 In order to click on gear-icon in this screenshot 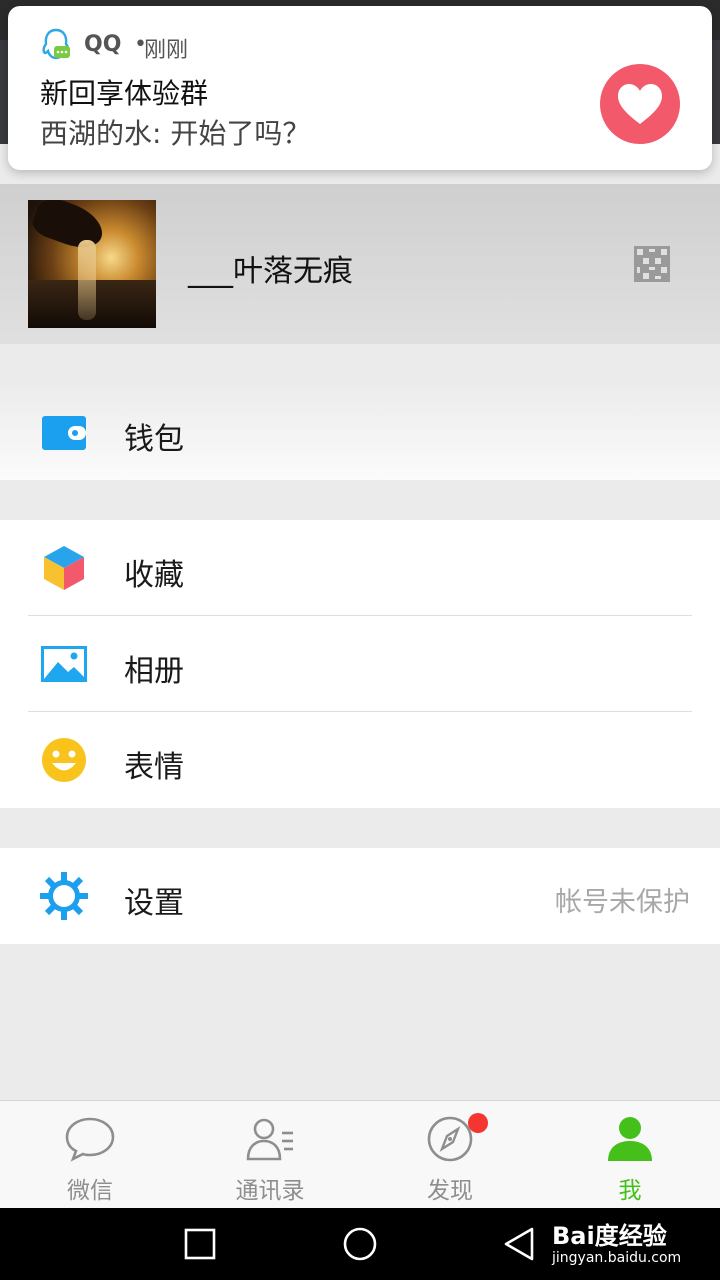, I will do `click(64, 896)`.